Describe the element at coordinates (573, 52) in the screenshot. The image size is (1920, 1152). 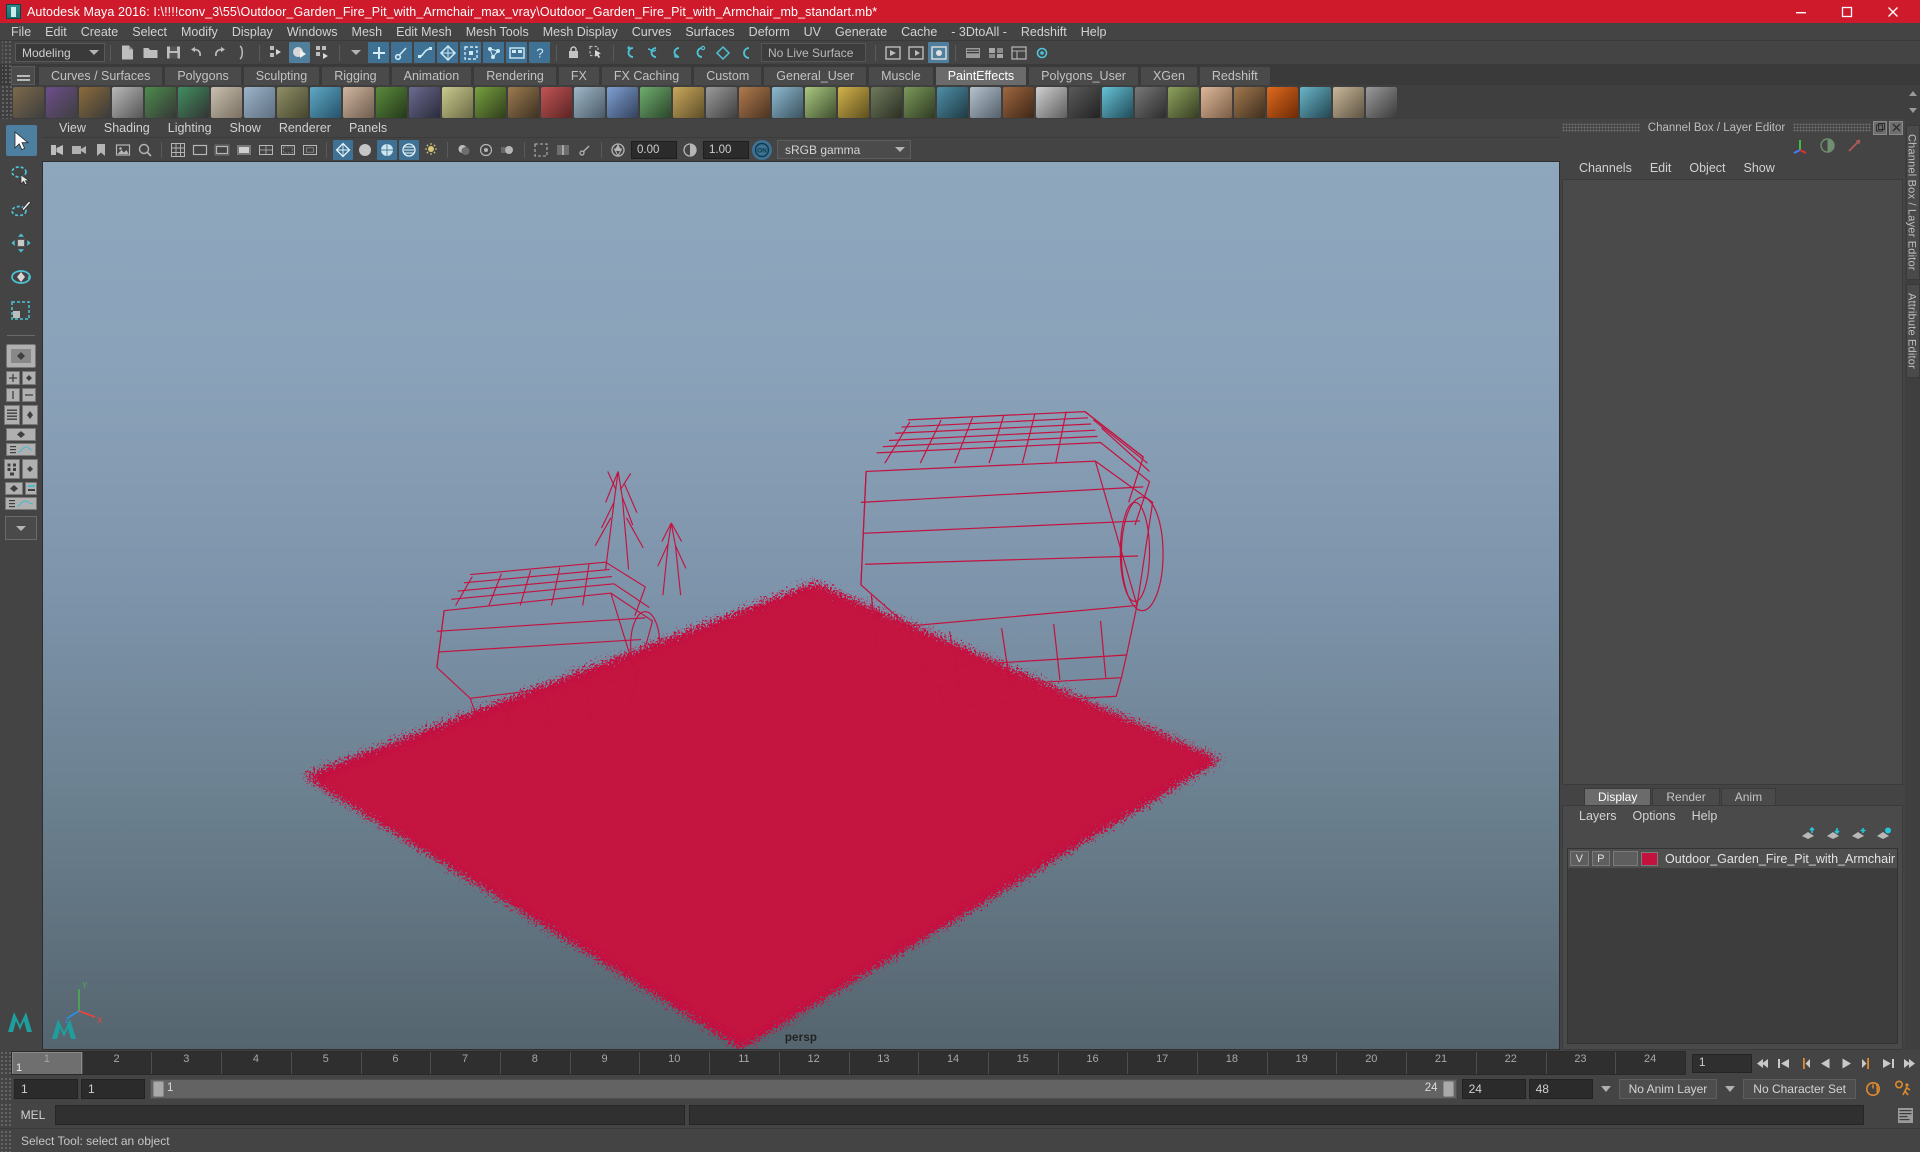
I see `lock-selection-icon` at that location.